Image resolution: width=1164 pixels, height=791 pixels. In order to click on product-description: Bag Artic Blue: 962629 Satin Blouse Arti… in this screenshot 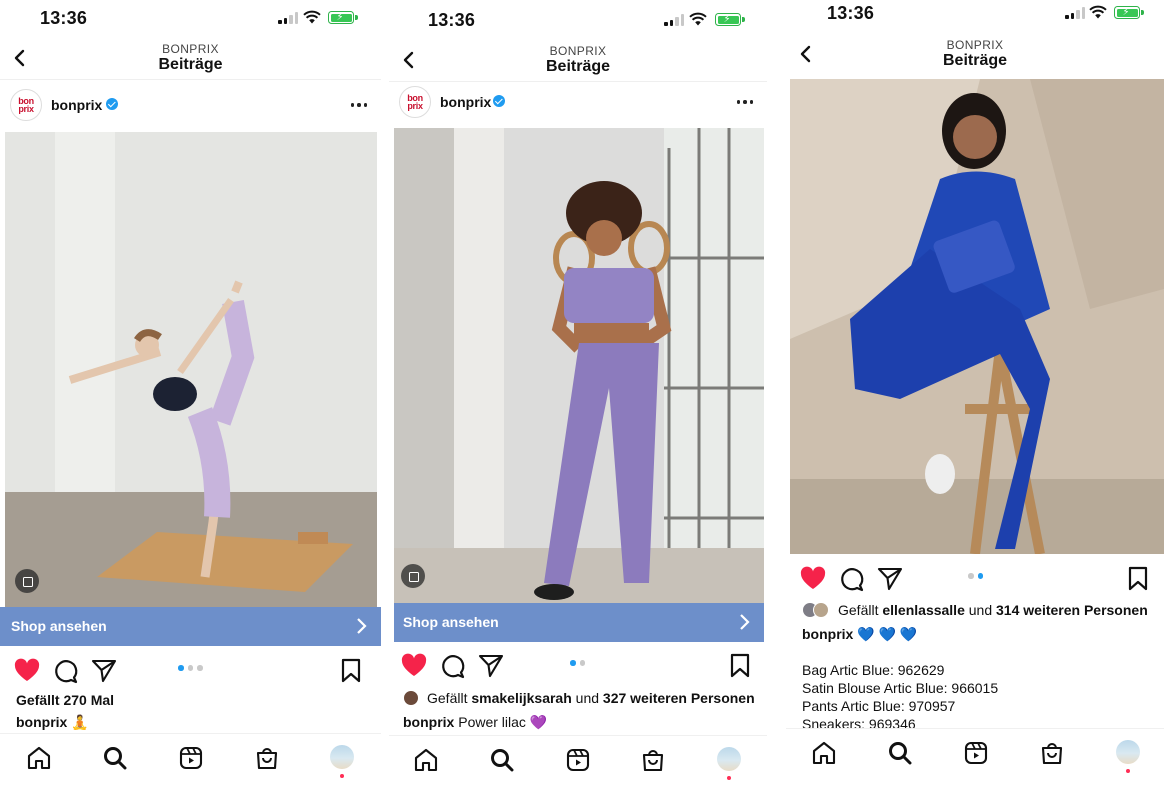, I will do `click(900, 697)`.